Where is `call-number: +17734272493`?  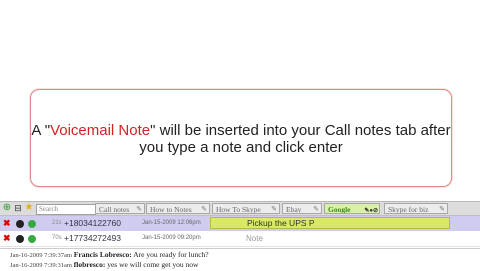
call-number: +17734272493 is located at coordinates (92, 238).